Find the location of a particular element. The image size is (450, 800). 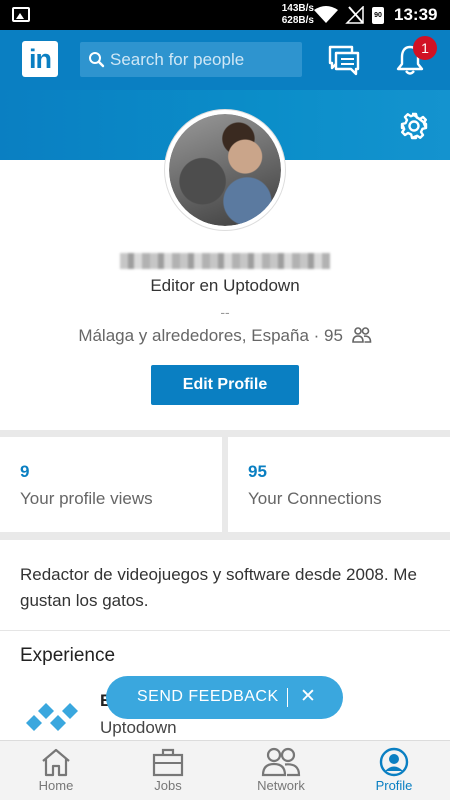

nav-jobs-label: Jobs is located at coordinates (168, 785).